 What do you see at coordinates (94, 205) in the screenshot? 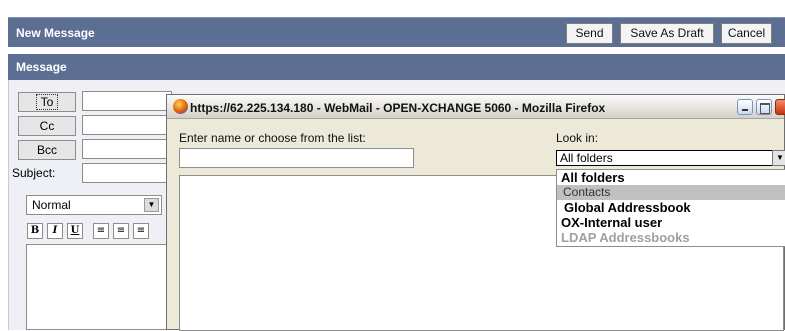
I see `format-select: Normal ▼` at bounding box center [94, 205].